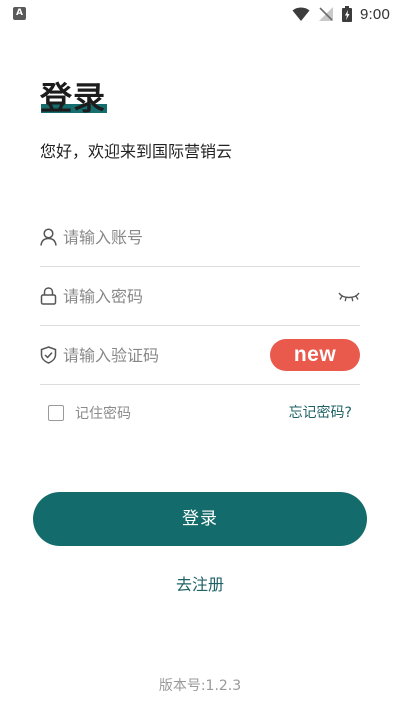  I want to click on status-bar-right: 9:00, so click(341, 14).